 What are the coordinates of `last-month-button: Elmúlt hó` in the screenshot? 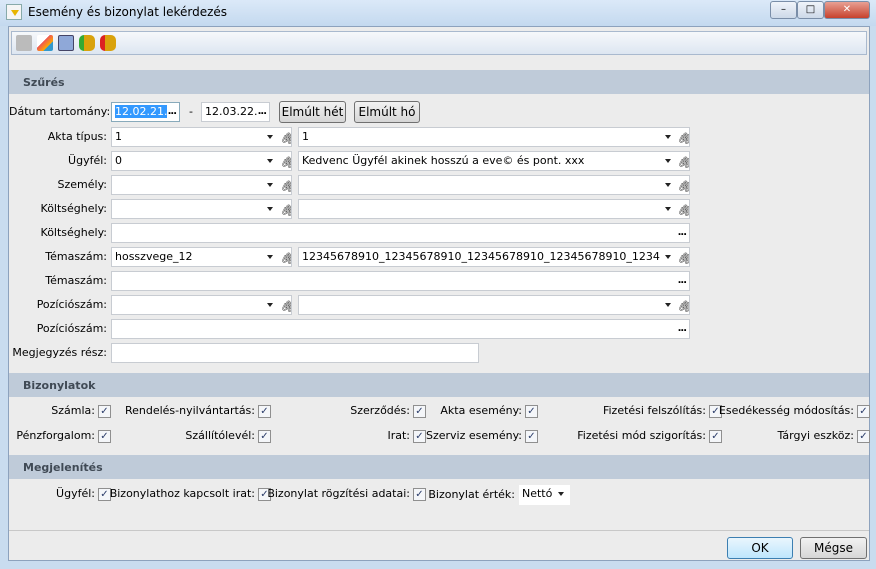 It's located at (387, 112).